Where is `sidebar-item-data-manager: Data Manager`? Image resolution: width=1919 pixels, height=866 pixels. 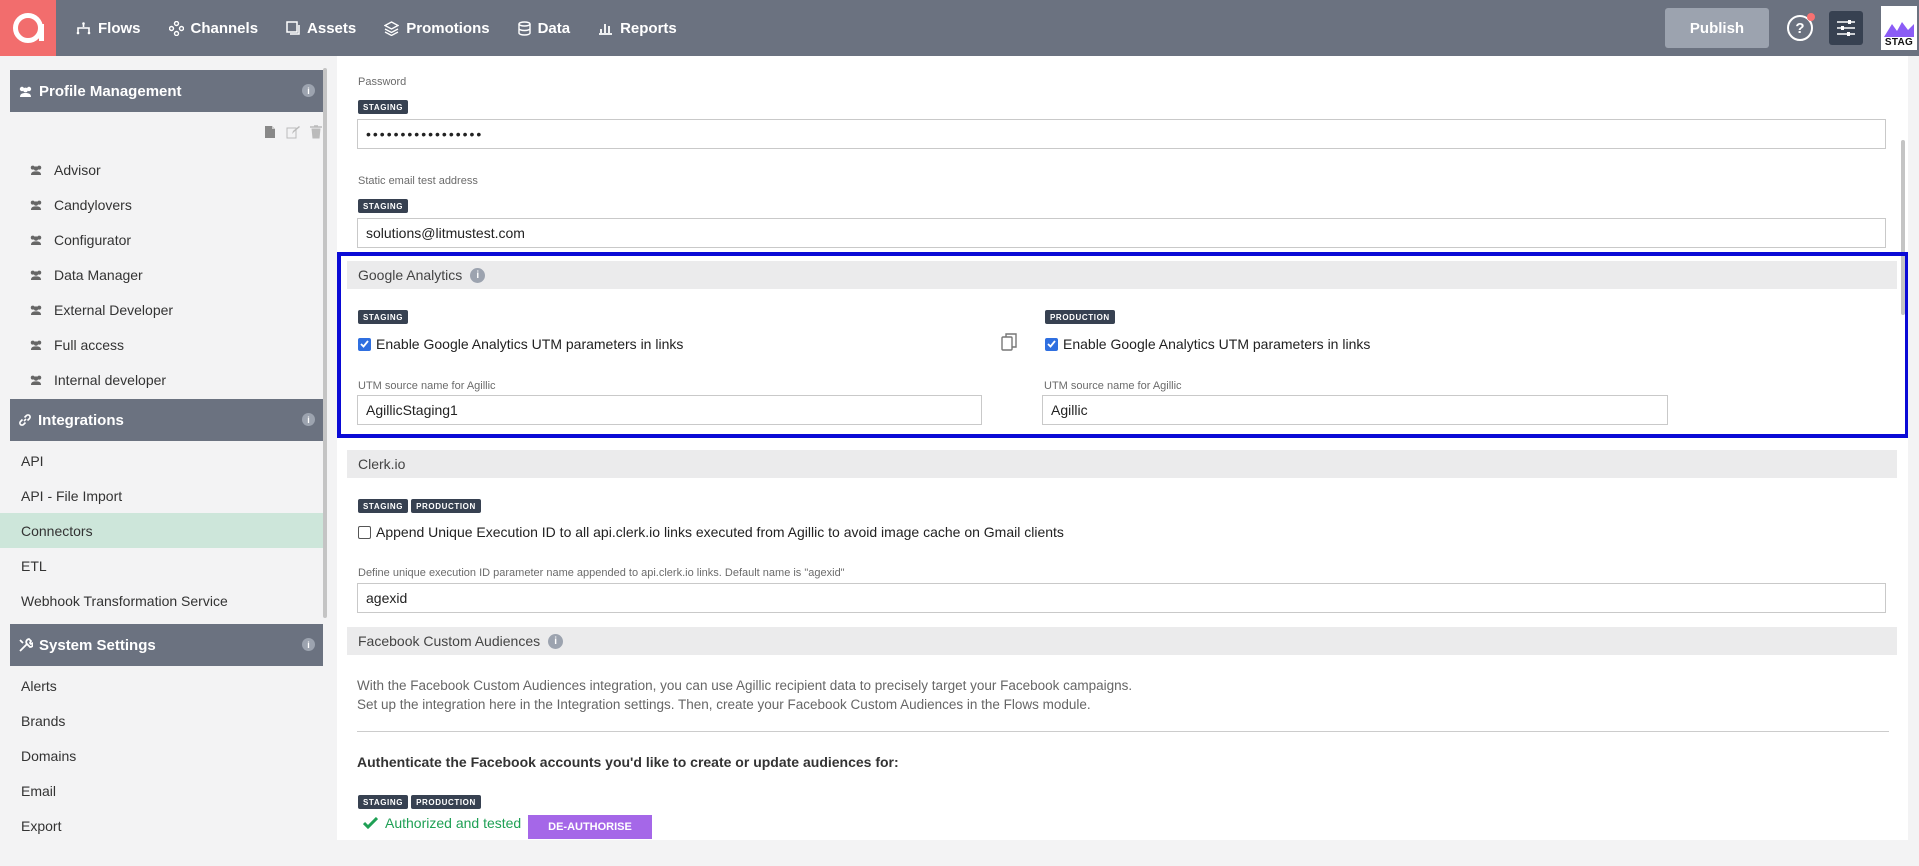 sidebar-item-data-manager: Data Manager is located at coordinates (162, 274).